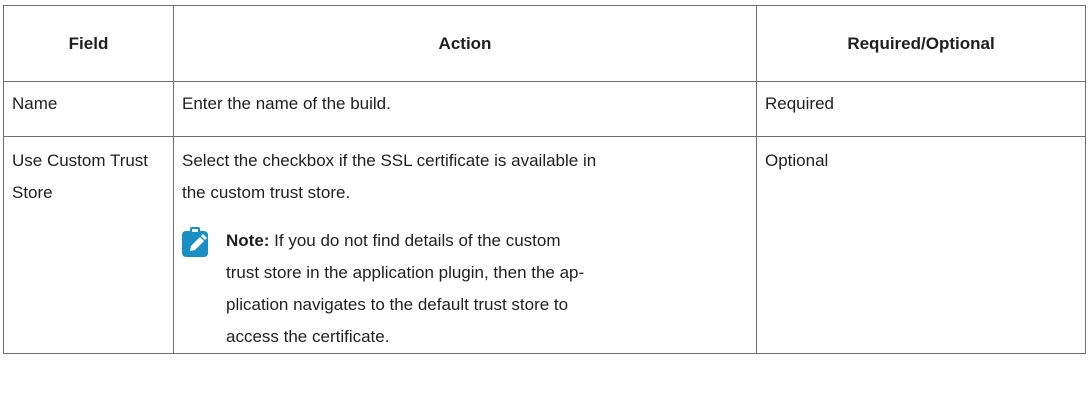 The height and width of the screenshot is (413, 1088). Describe the element at coordinates (88, 109) in the screenshot. I see `cell-field-name: Name` at that location.